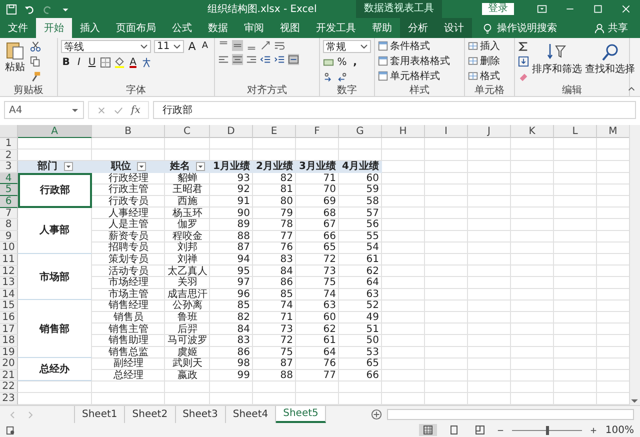  I want to click on row-header: 9, so click(9, 236).